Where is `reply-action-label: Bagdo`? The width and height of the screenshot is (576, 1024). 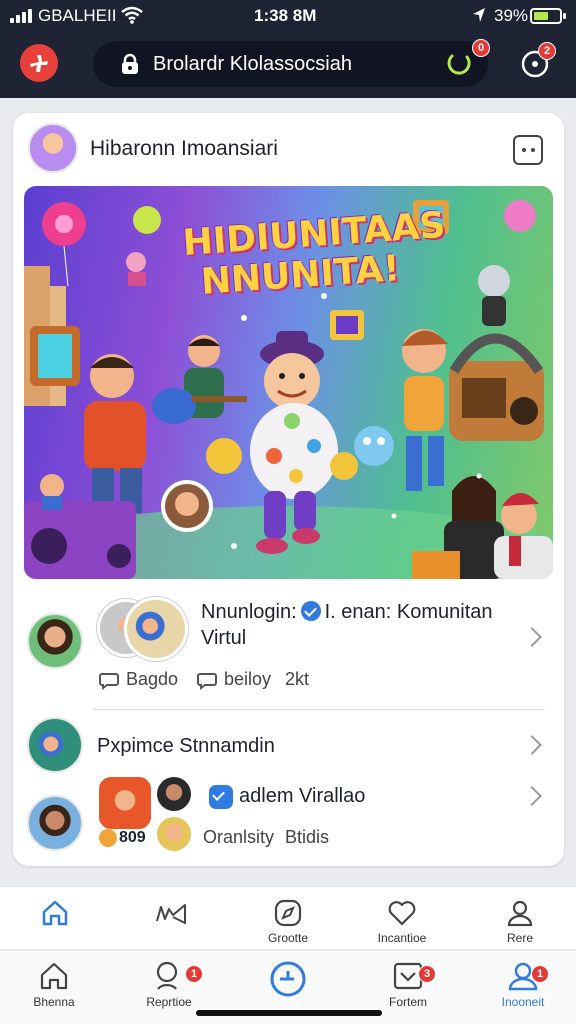 reply-action-label: Bagdo is located at coordinates (152, 679).